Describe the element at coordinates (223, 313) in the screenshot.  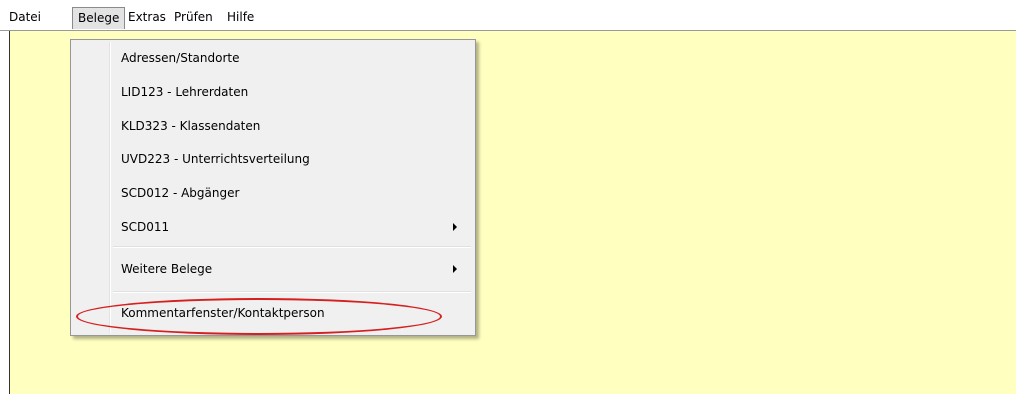
I see `menu-item-label: Kommentarfenster/Kontaktperson` at that location.